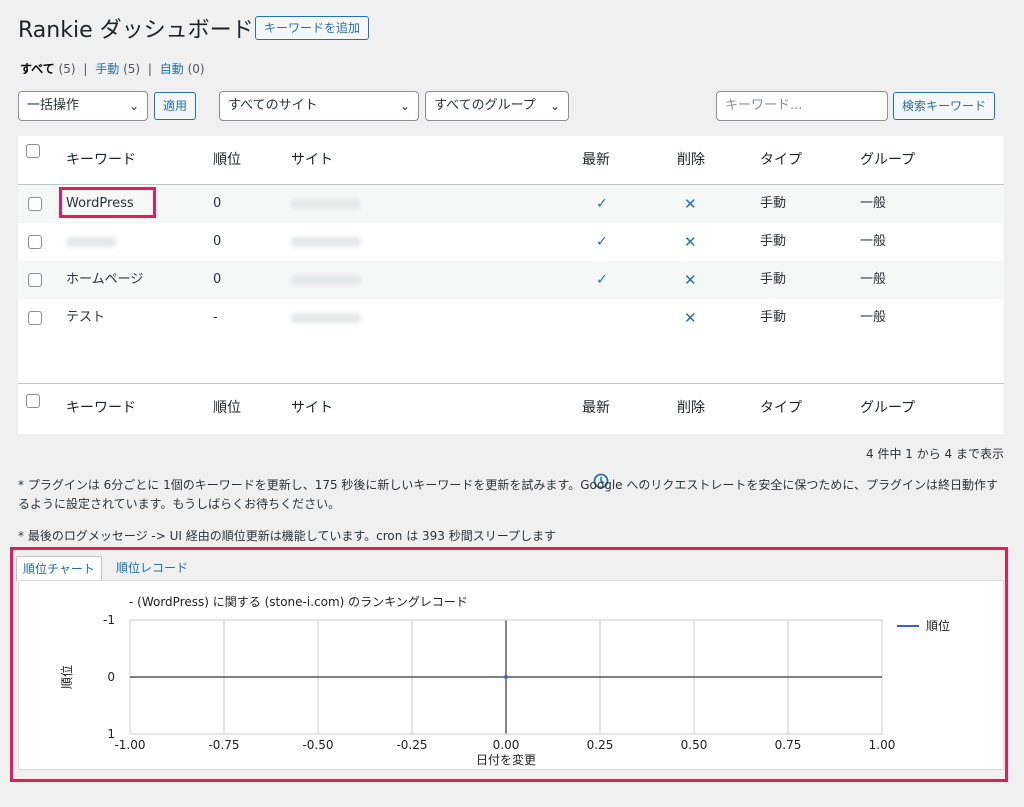  What do you see at coordinates (91, 242) in the screenshot?
I see `keyword-cell-blurred` at bounding box center [91, 242].